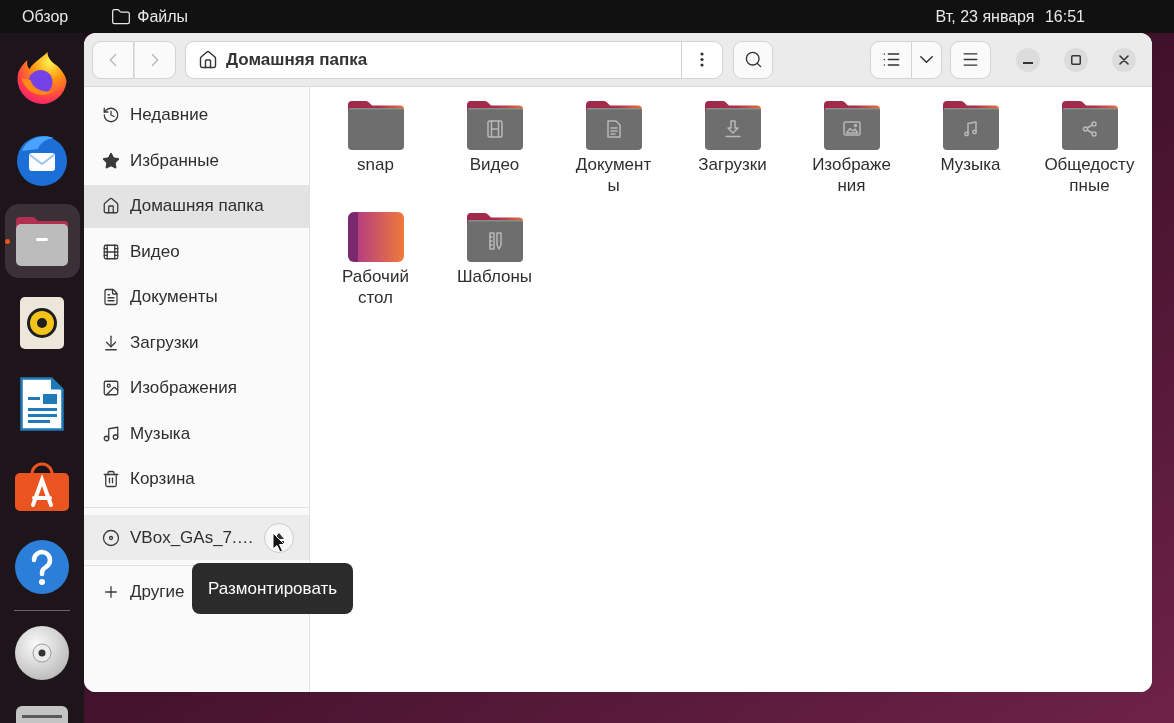  Describe the element at coordinates (273, 588) in the screenshot. I see `unmount-tooltip: Размонтировать` at that location.